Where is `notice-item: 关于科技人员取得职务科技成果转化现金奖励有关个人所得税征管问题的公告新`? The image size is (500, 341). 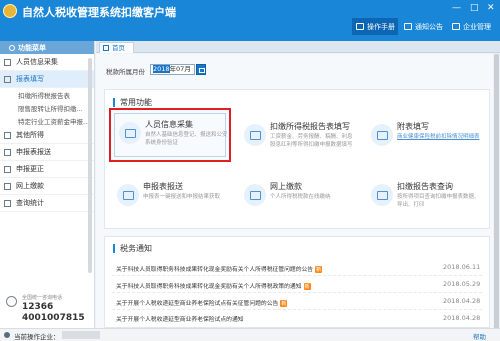 notice-item: 关于科技人员取得职务科技成果转化现金奖励有关个人所得税征管问题的公告新 is located at coordinates (219, 268).